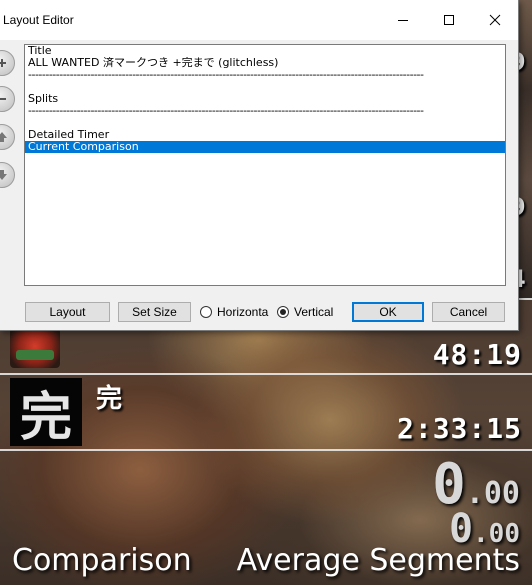 The height and width of the screenshot is (585, 532). What do you see at coordinates (459, 428) in the screenshot?
I see `segment-time: 2:33:15` at bounding box center [459, 428].